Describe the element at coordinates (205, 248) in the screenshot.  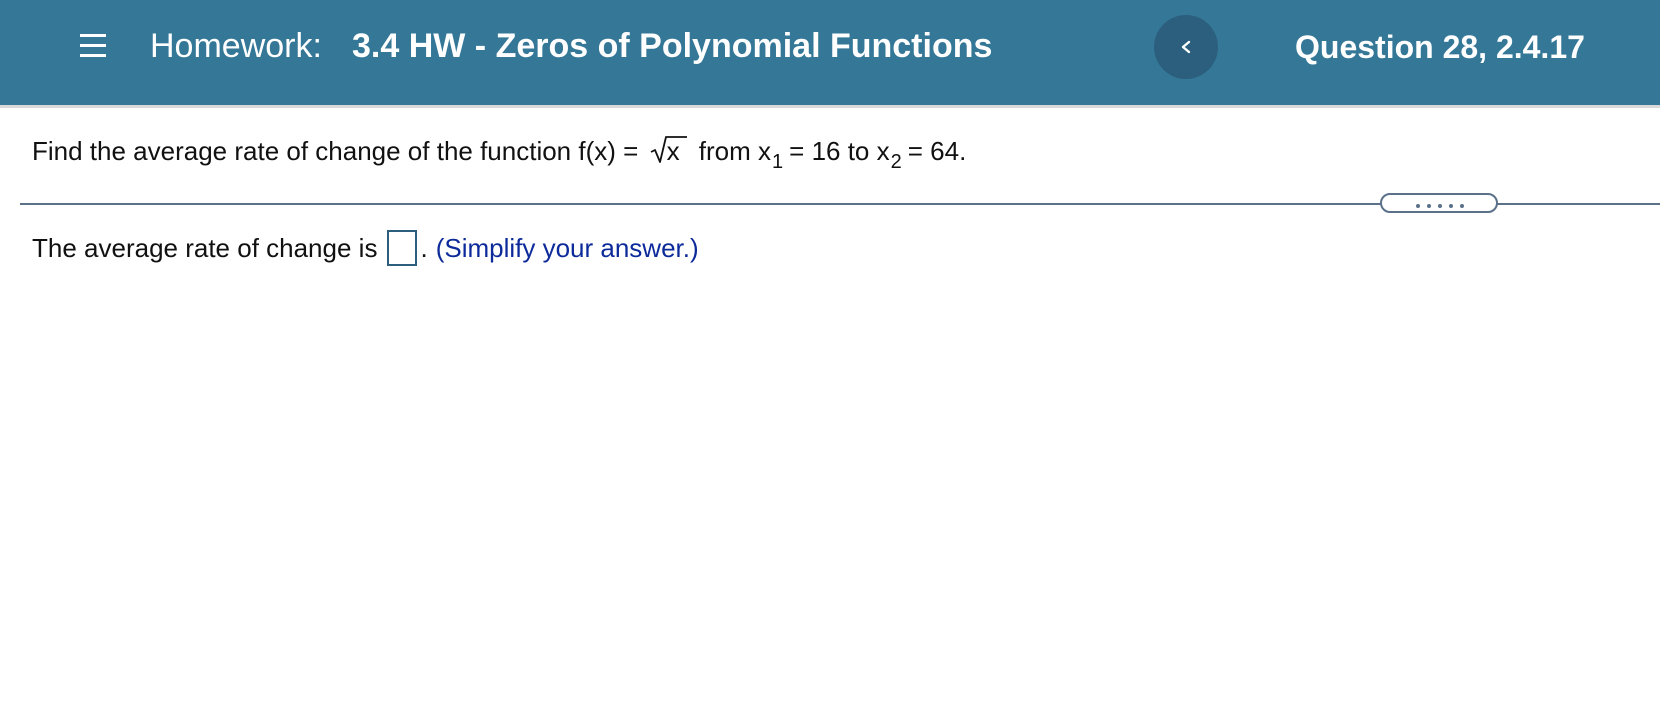
I see `answer-prompt: The average rate of change is` at that location.